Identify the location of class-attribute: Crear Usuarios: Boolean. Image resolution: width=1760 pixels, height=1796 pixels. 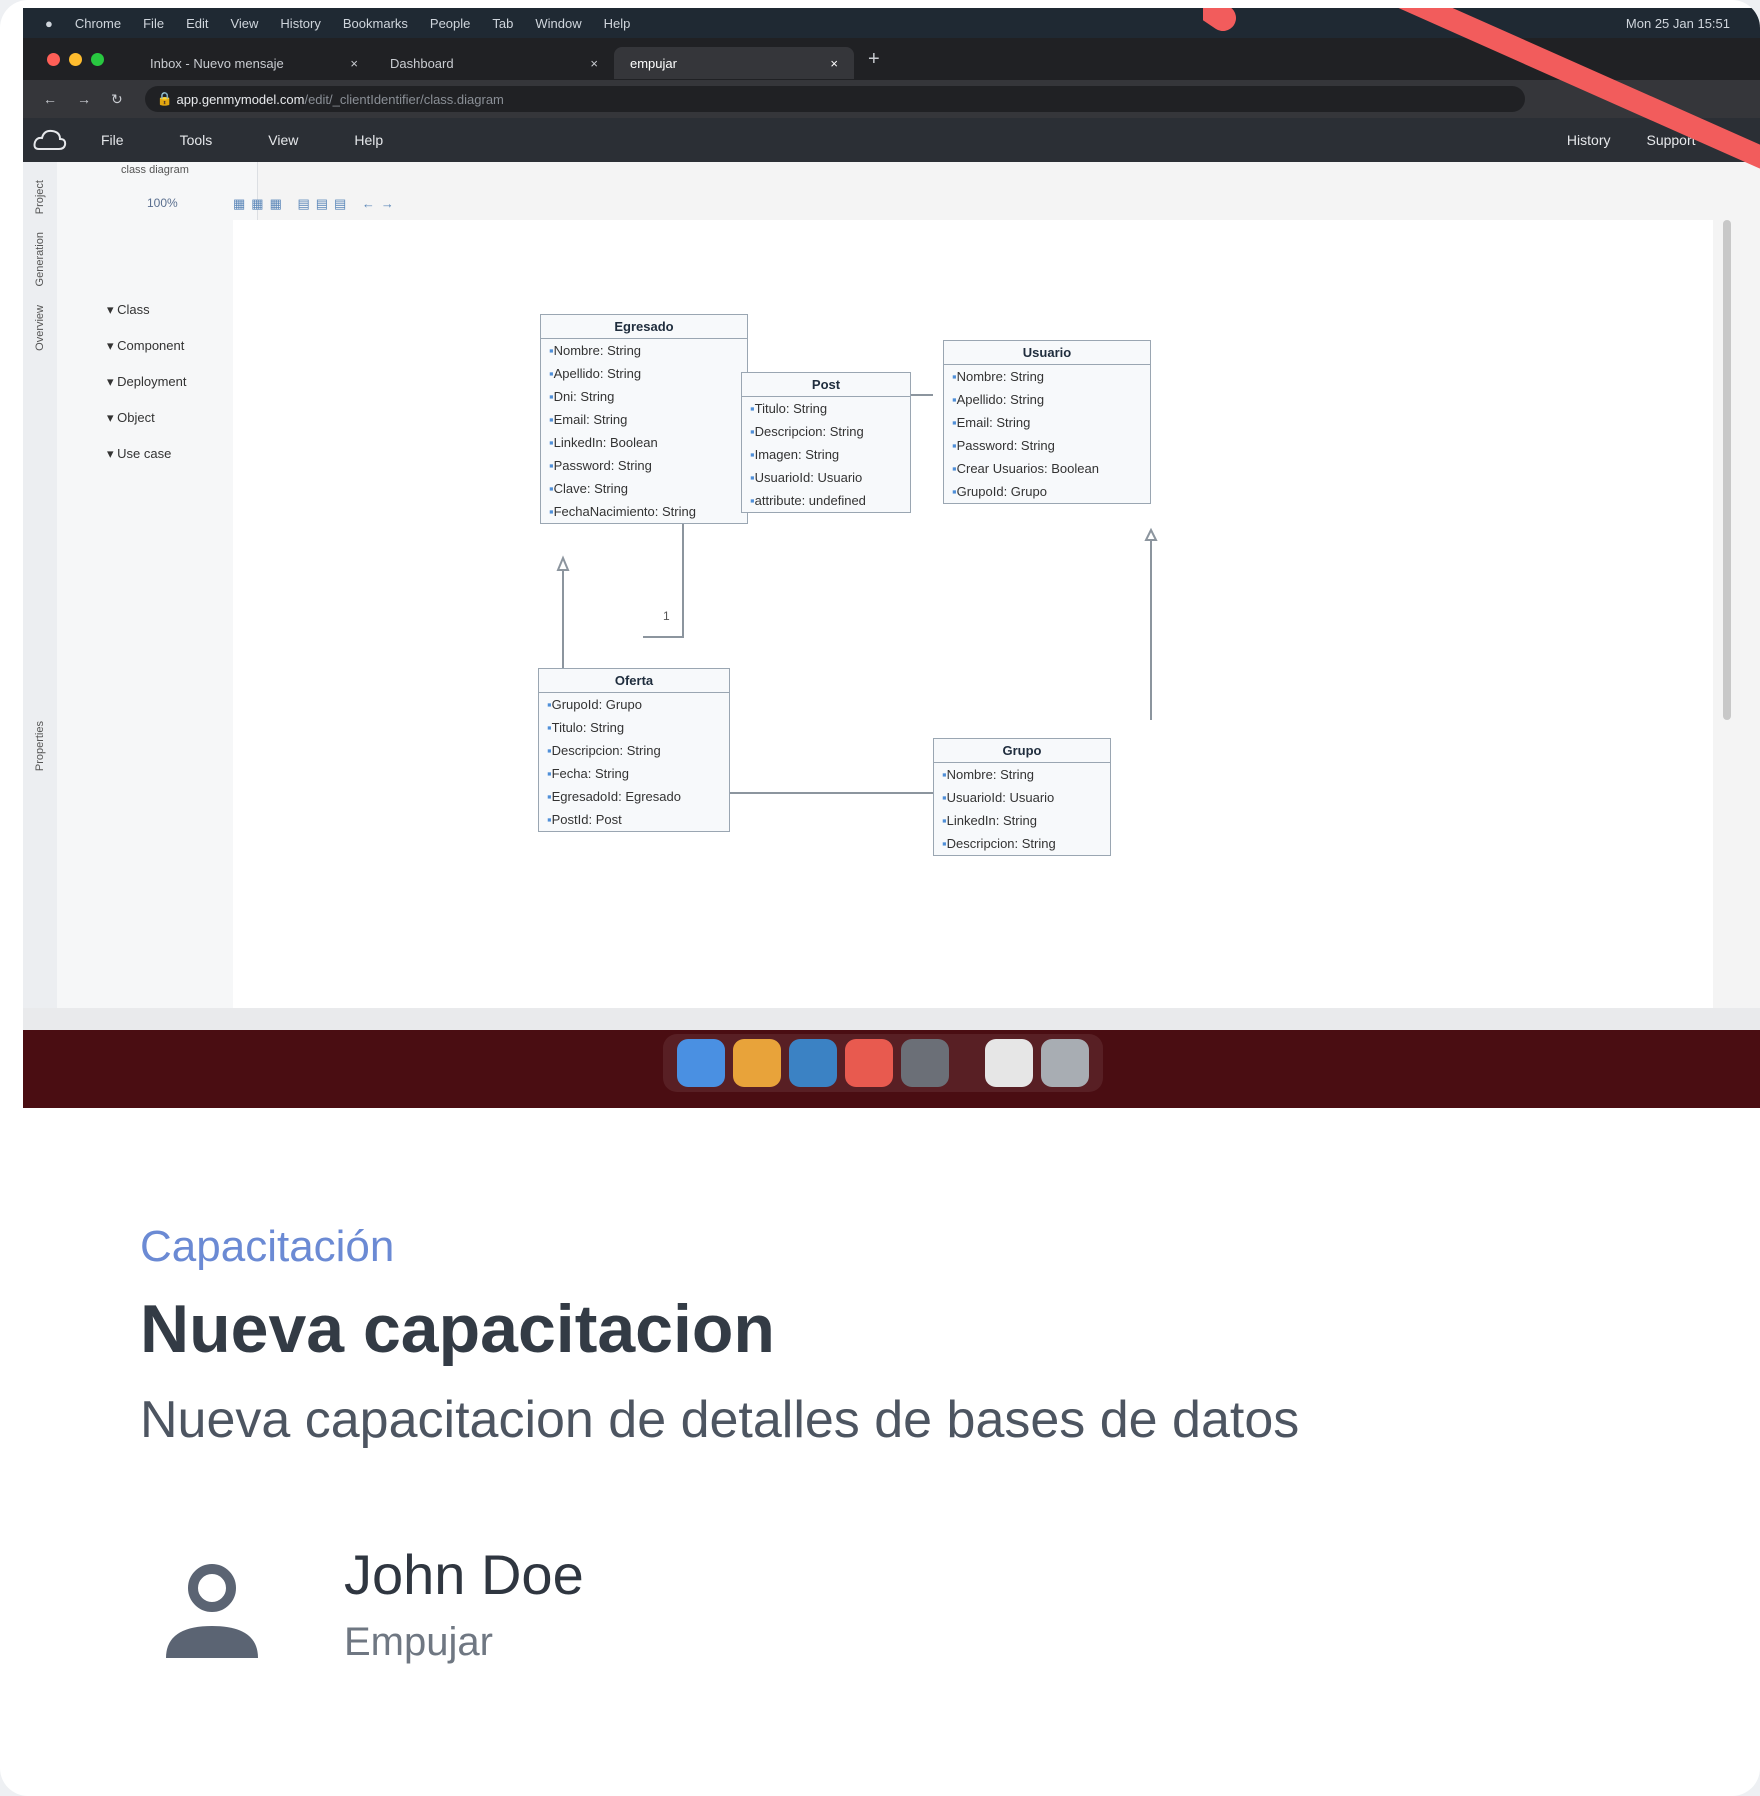
(1047, 468).